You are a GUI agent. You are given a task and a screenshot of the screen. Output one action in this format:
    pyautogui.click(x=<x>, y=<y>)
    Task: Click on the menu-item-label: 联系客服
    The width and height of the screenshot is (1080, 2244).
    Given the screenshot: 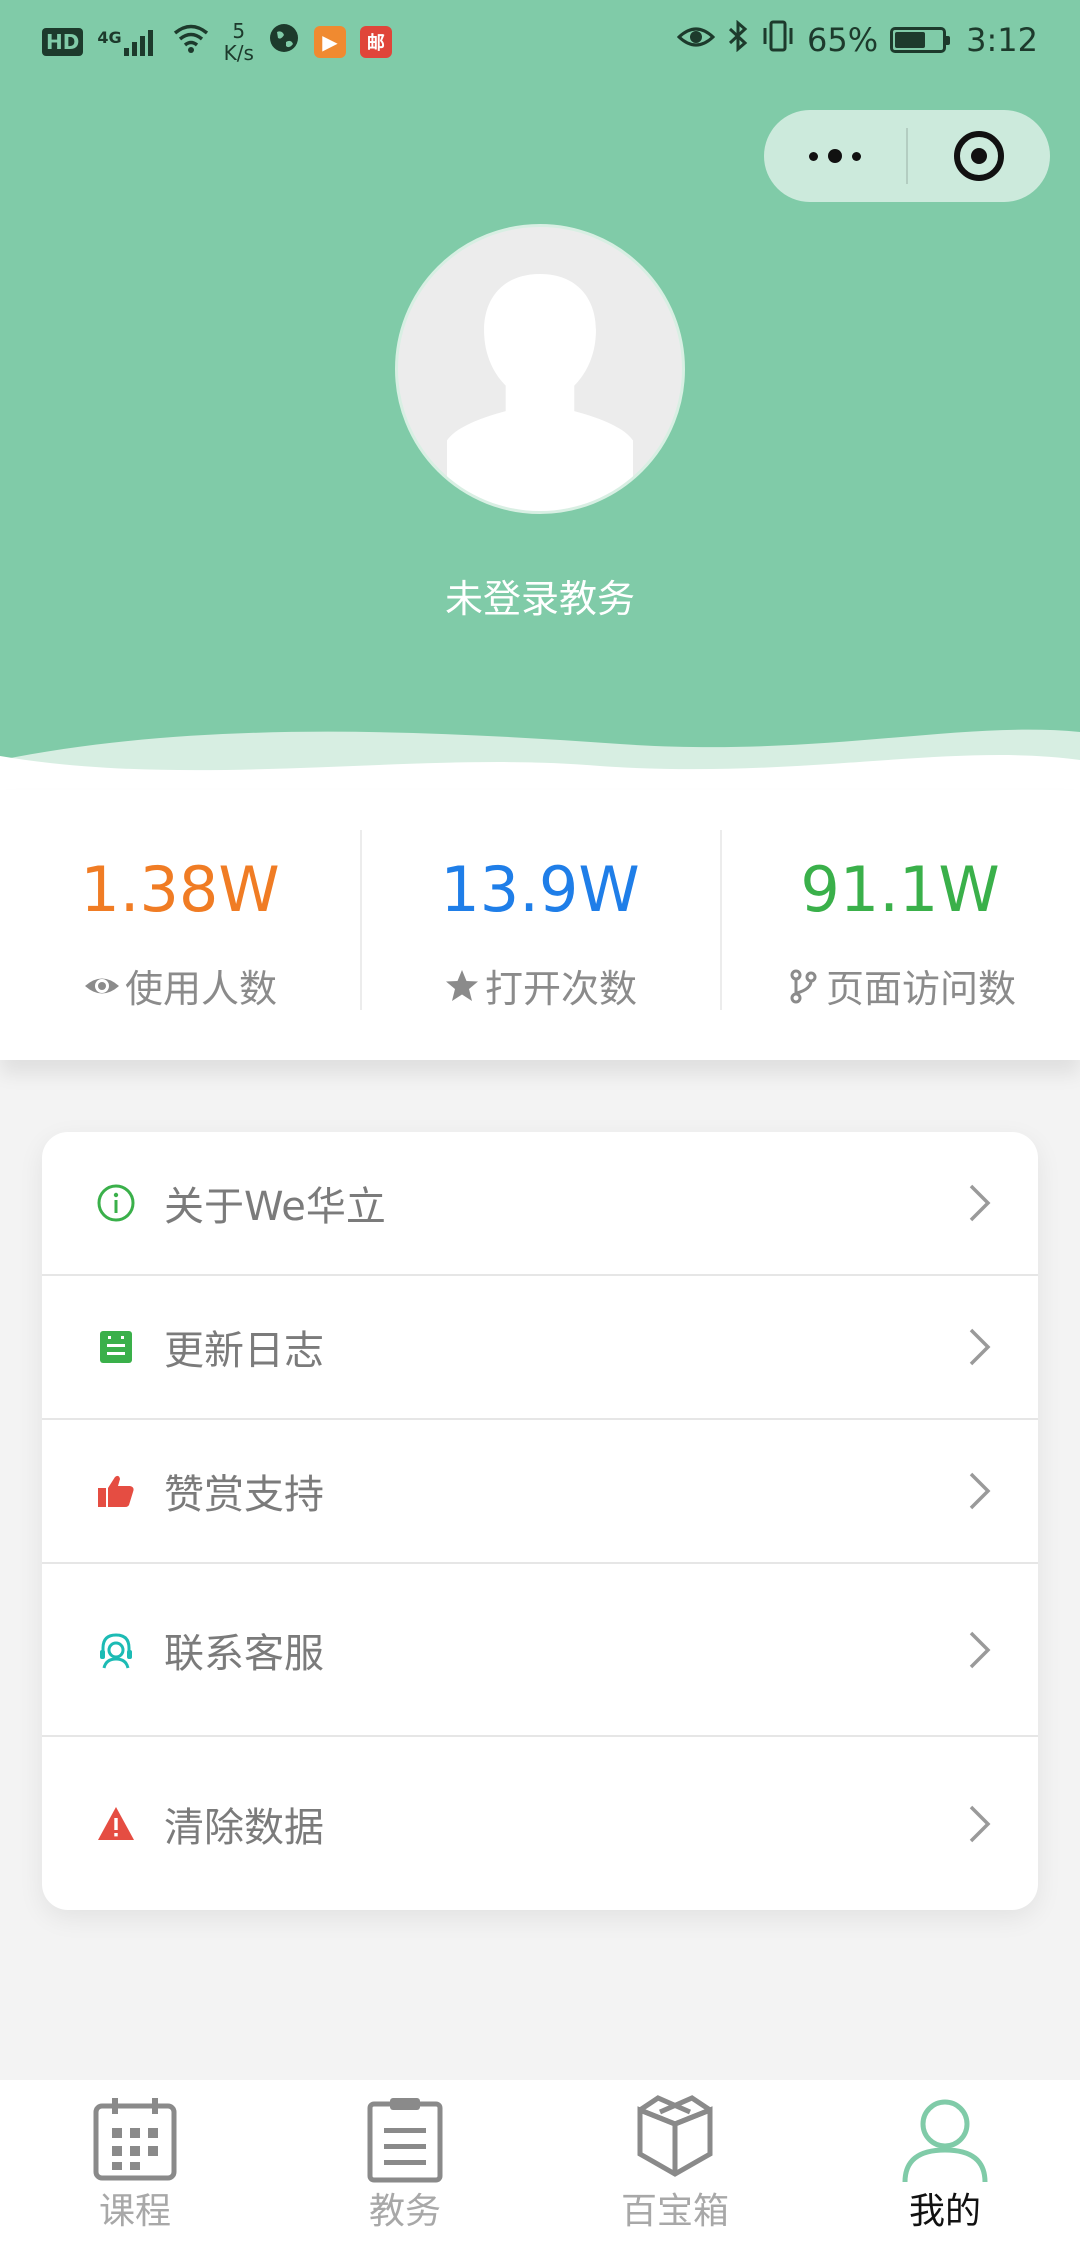 What is the action you would take?
    pyautogui.click(x=244, y=1653)
    